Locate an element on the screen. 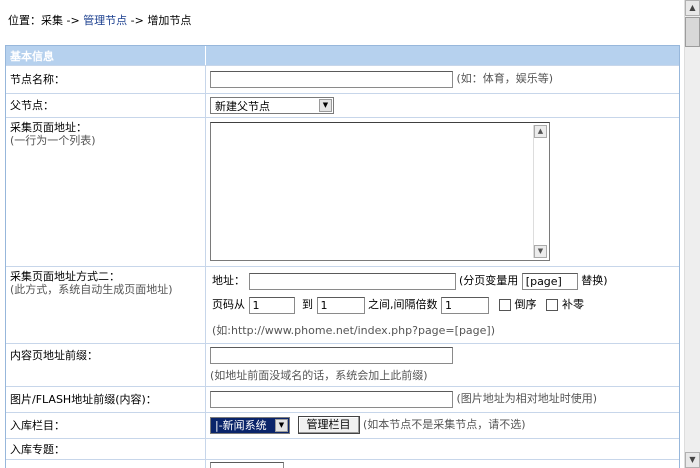  collect-url-textarea: ▲ ▼ is located at coordinates (380, 191).